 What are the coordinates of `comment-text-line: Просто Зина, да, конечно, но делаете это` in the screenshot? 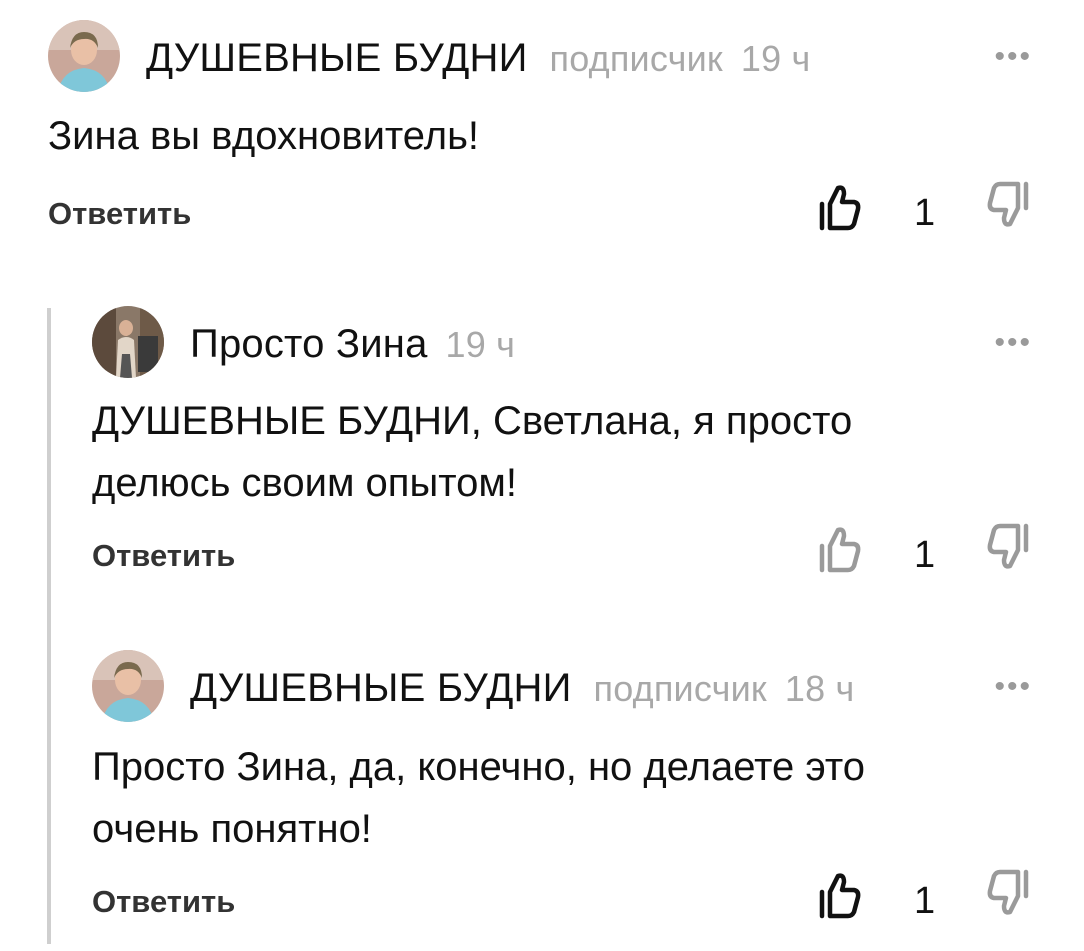 It's located at (479, 767).